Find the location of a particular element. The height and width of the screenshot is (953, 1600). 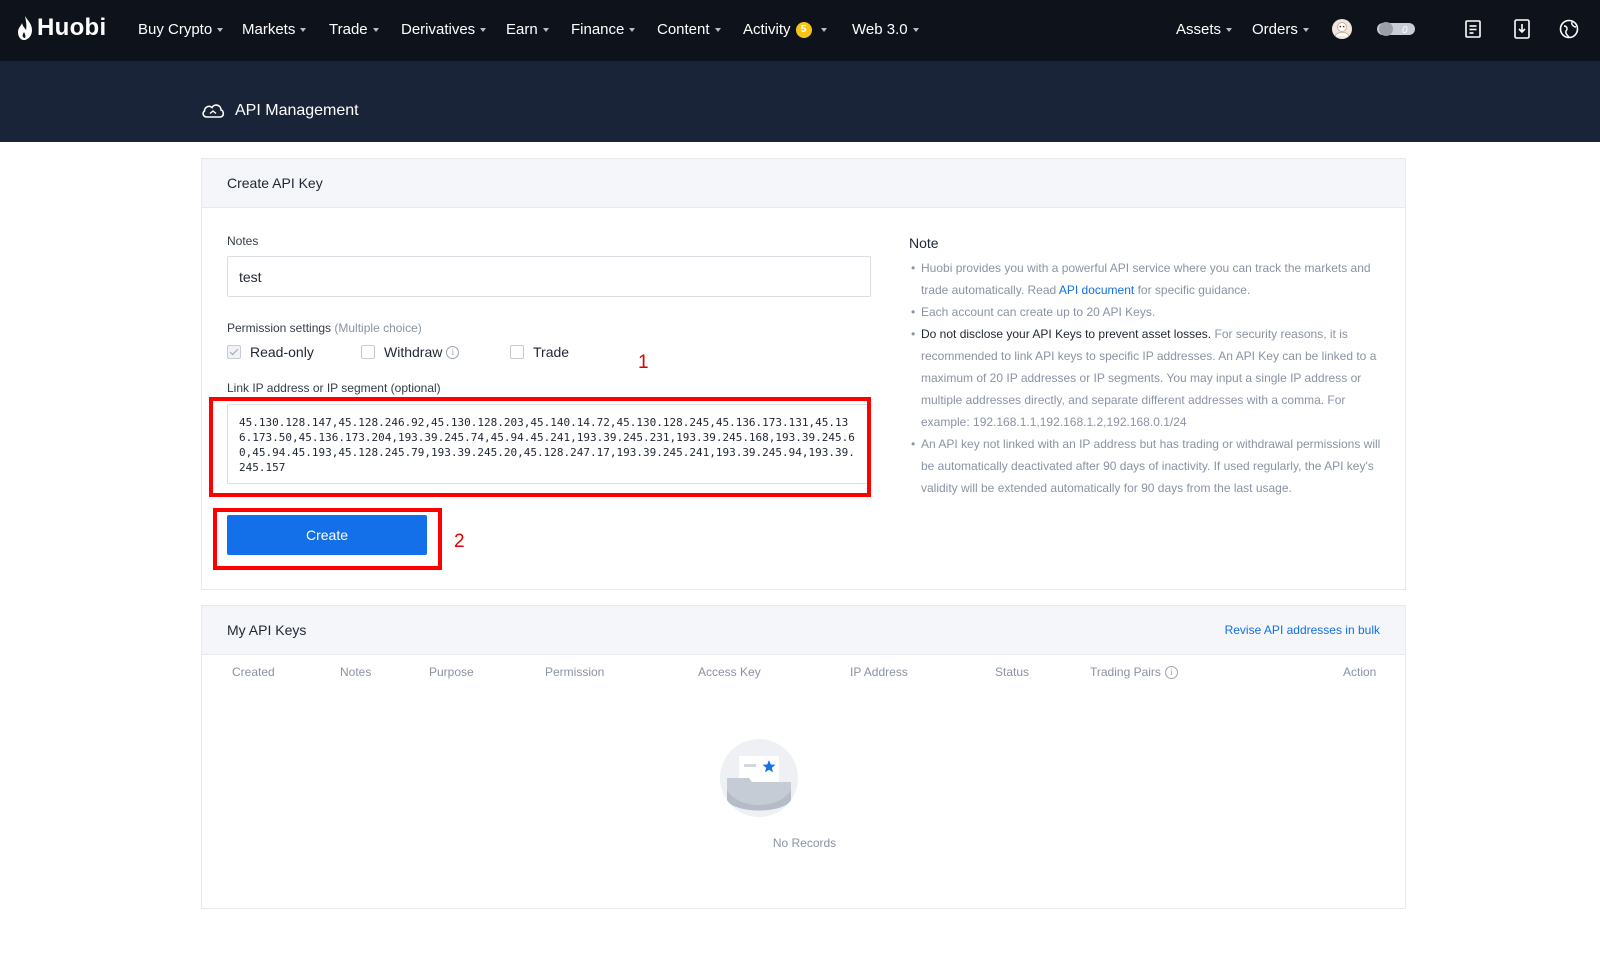

permission-withdraw: Withdraw i is located at coordinates (410, 352).